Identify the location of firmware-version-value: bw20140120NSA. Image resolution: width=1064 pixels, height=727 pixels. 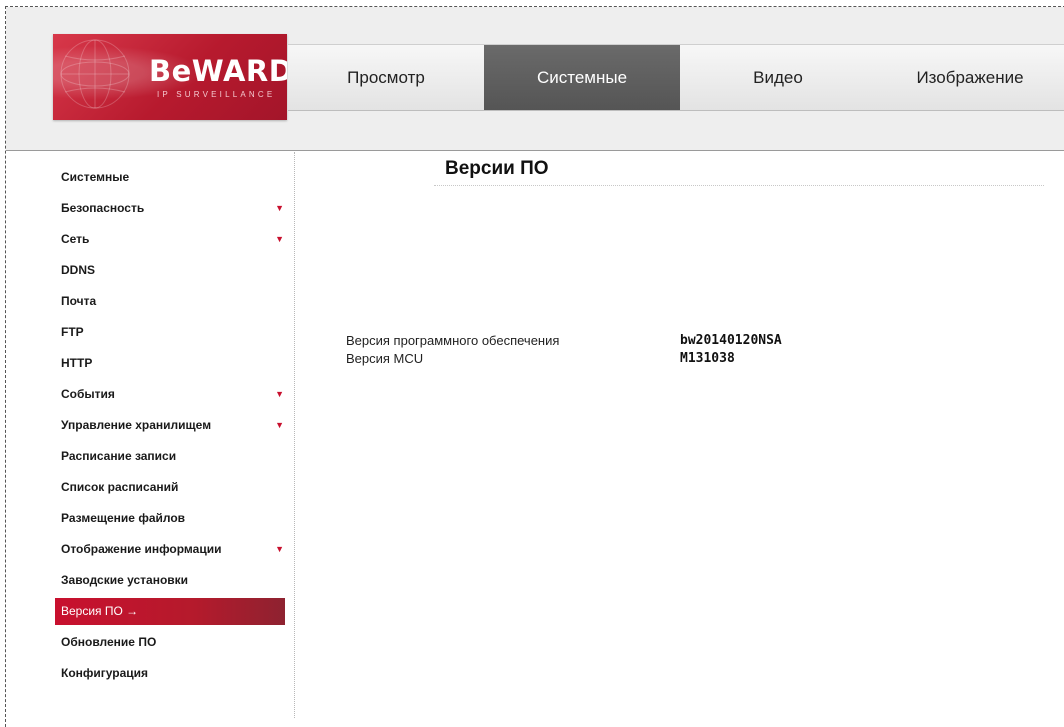
(731, 340).